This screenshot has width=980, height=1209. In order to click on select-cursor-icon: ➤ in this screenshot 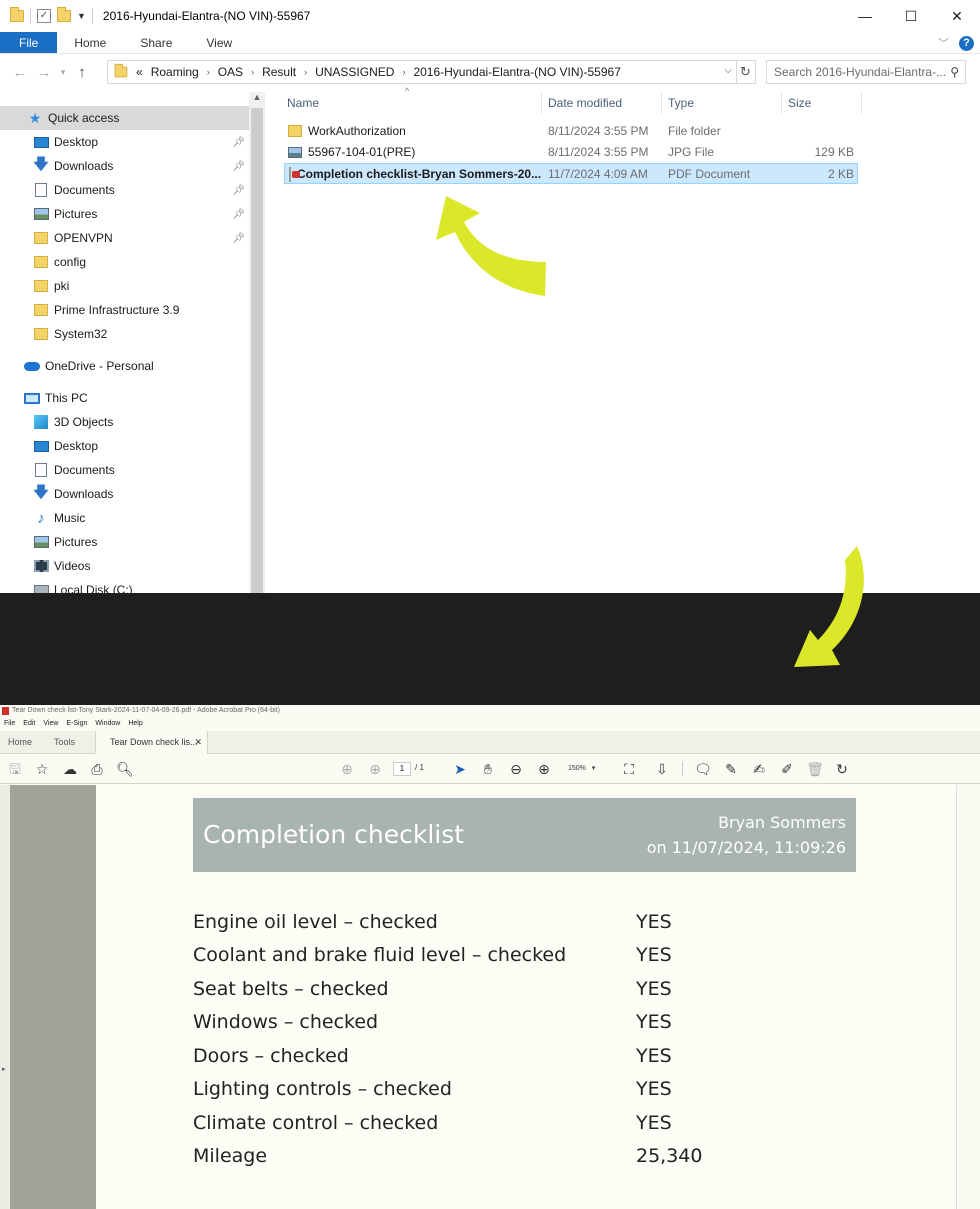, I will do `click(460, 769)`.